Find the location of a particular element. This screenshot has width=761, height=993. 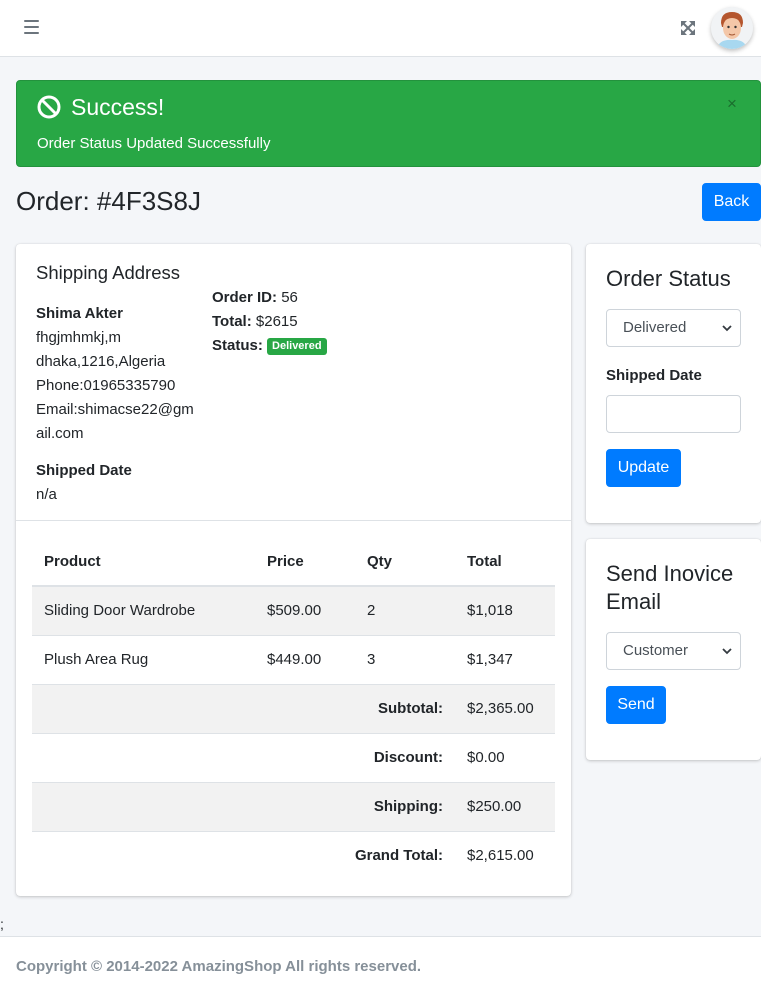

user-avatar is located at coordinates (732, 28).